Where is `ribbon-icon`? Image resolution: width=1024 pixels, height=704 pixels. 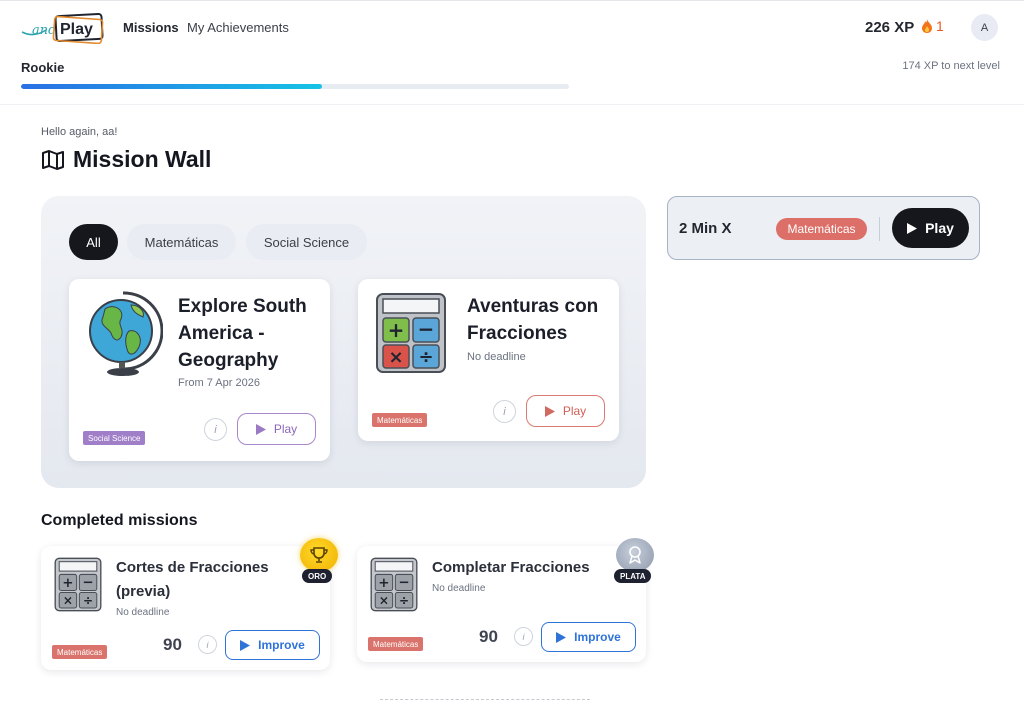
ribbon-icon is located at coordinates (635, 555).